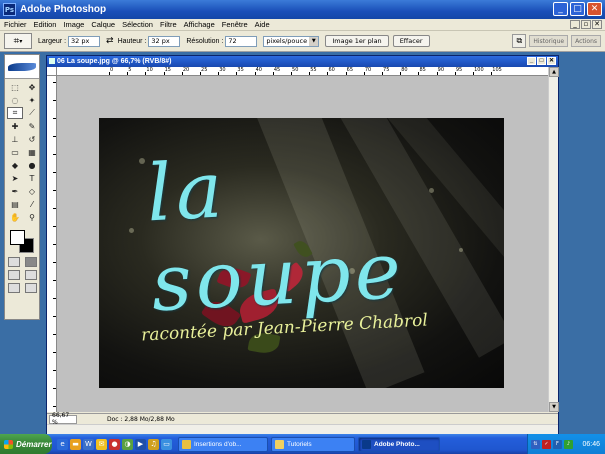 The width and height of the screenshot is (605, 454). What do you see at coordinates (411, 41) in the screenshot?
I see `clear-button: Effacer` at bounding box center [411, 41].